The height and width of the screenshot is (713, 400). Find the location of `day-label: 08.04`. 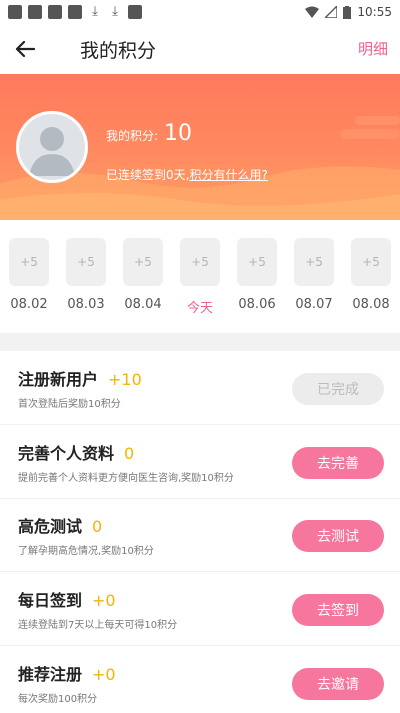

day-label: 08.04 is located at coordinates (143, 304).